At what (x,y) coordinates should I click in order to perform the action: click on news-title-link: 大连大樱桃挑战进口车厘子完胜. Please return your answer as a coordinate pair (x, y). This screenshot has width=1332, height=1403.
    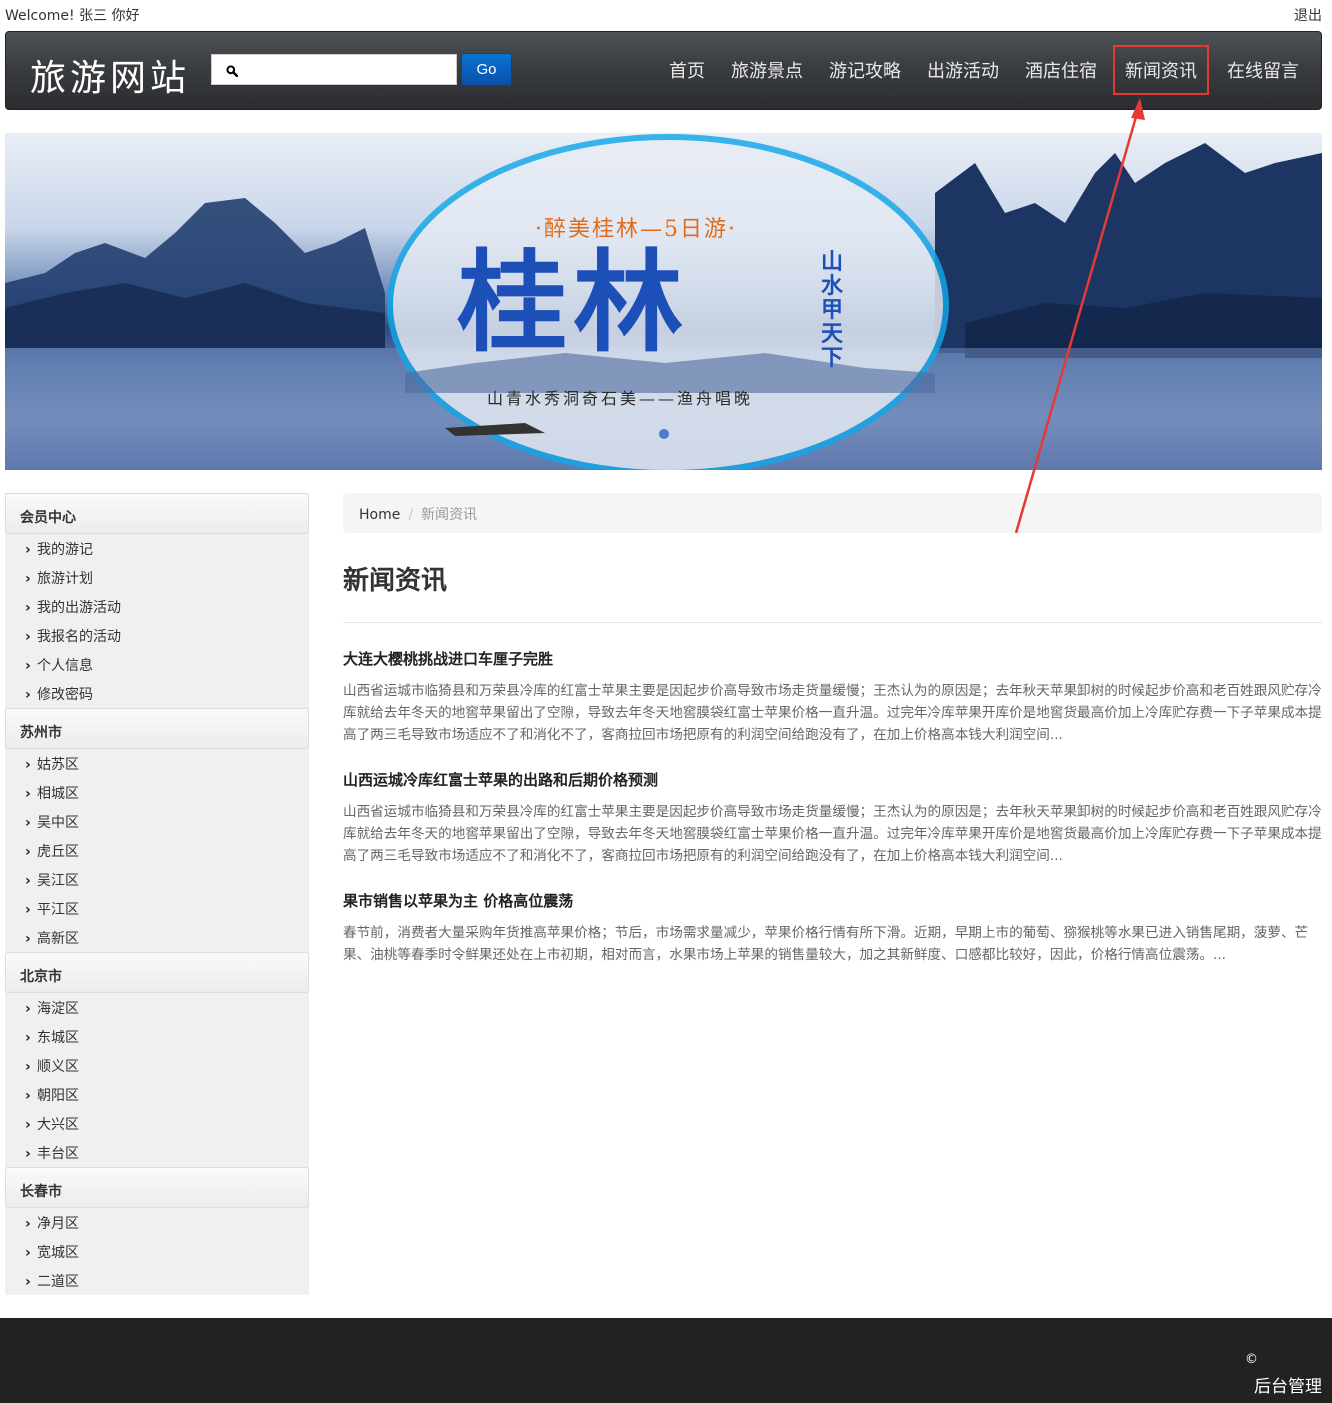
    Looking at the image, I should click on (832, 659).